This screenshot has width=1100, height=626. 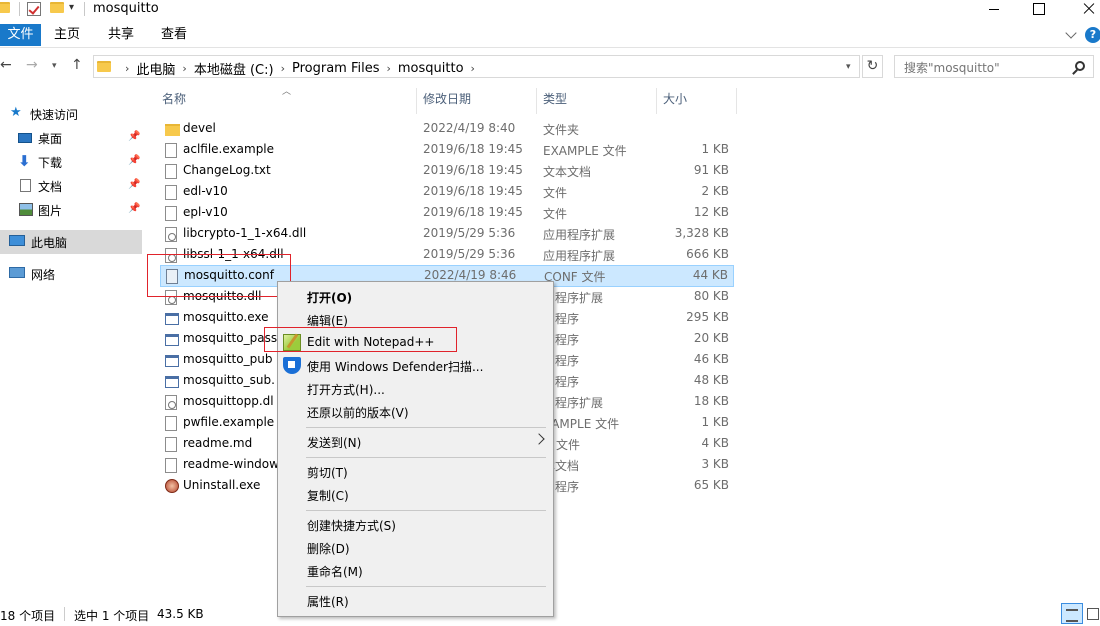 I want to click on sidebar-item-desktop: 桌面 📌, so click(x=71, y=138).